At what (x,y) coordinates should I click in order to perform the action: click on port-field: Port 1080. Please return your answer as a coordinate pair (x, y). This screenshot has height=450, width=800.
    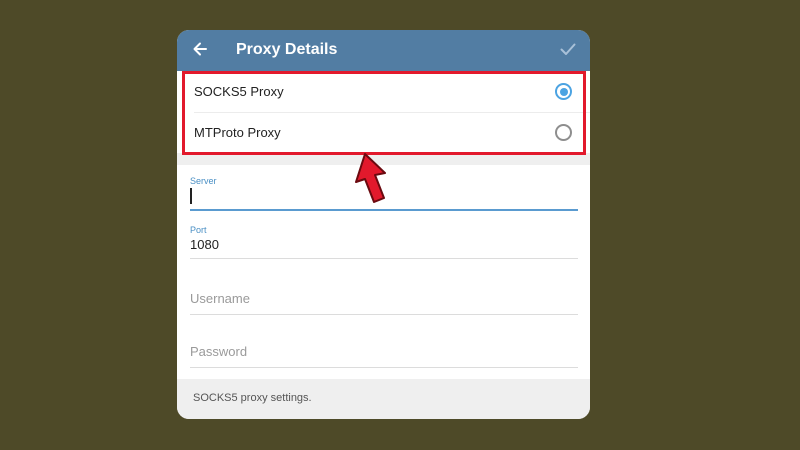
    Looking at the image, I should click on (384, 242).